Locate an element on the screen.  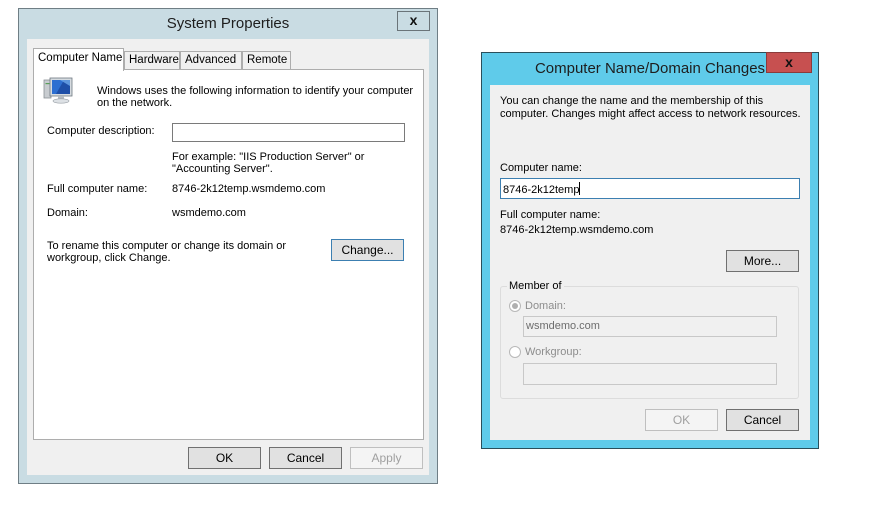
text-caret is located at coordinates (580, 188).